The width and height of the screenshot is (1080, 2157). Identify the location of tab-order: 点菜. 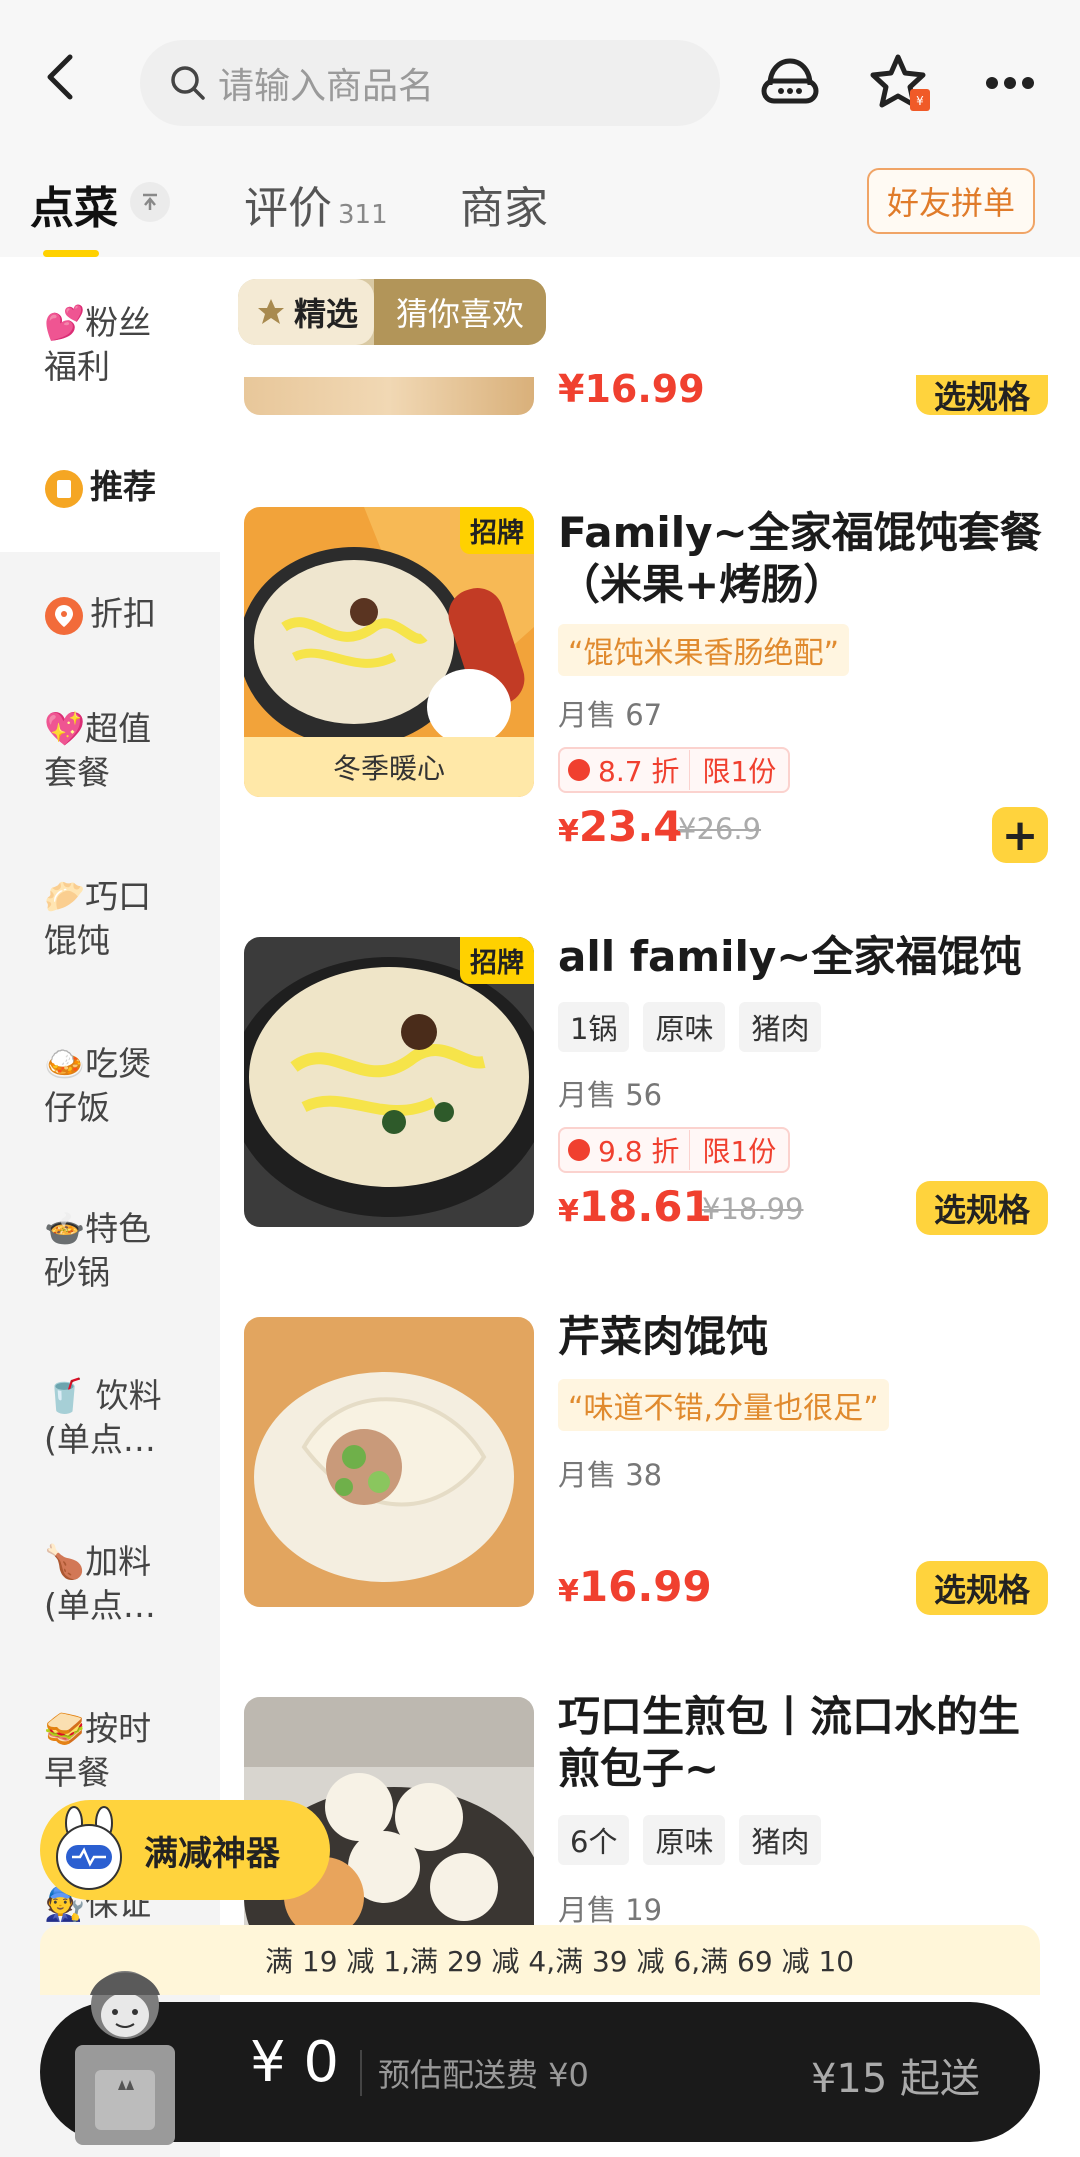
(74, 204).